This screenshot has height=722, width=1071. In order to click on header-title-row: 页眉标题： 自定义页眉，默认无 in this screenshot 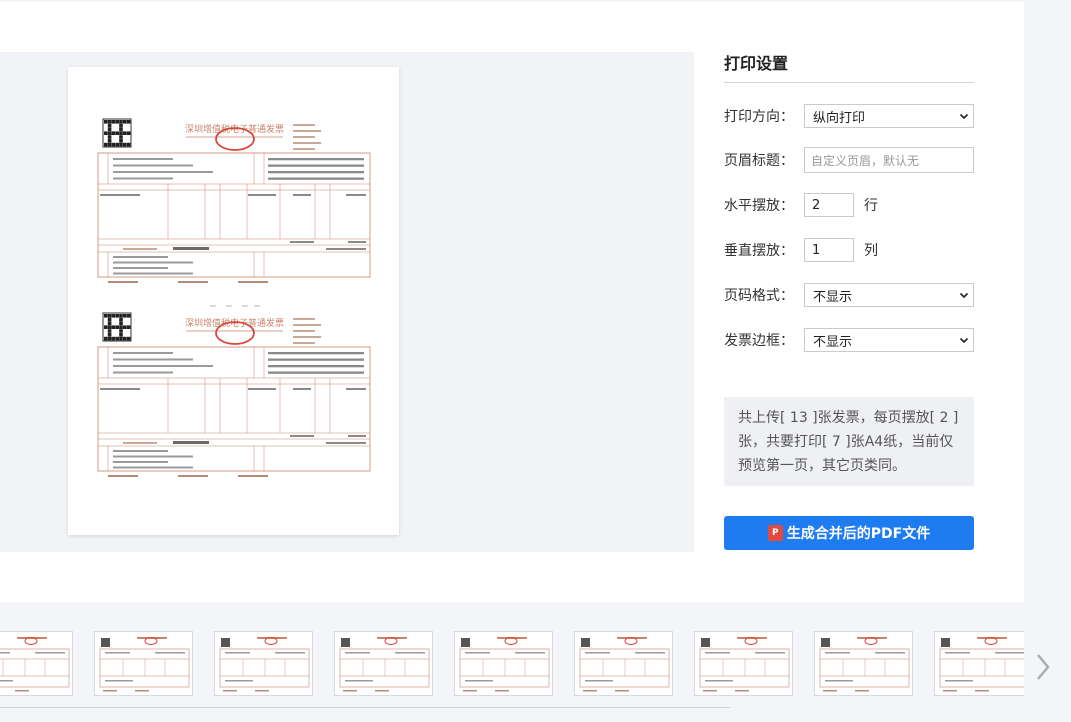, I will do `click(849, 160)`.